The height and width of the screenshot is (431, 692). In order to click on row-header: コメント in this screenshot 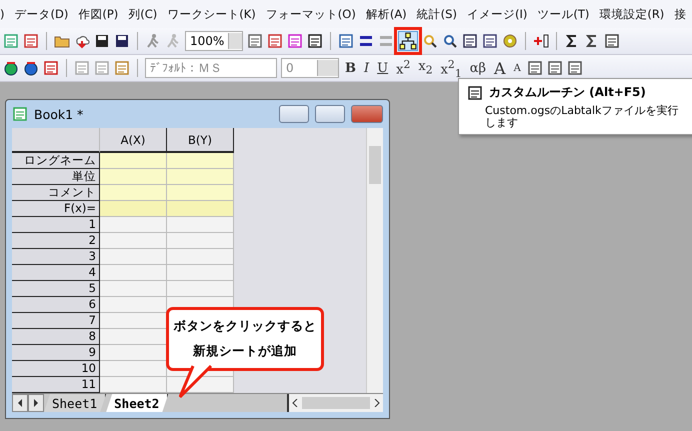, I will do `click(56, 193)`.